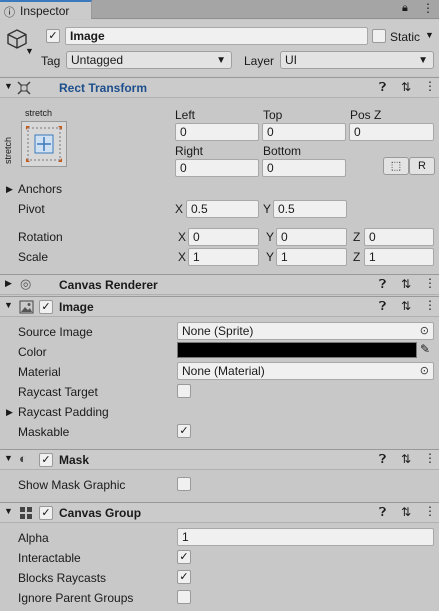 This screenshot has width=439, height=611. I want to click on icon-dropdown-arrow: ▼, so click(29, 51).